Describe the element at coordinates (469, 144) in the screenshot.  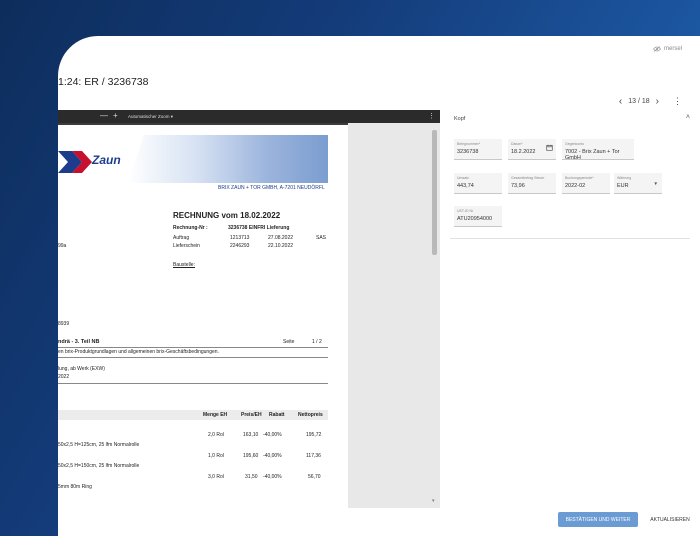
I see `field-label: Belegnummer*` at that location.